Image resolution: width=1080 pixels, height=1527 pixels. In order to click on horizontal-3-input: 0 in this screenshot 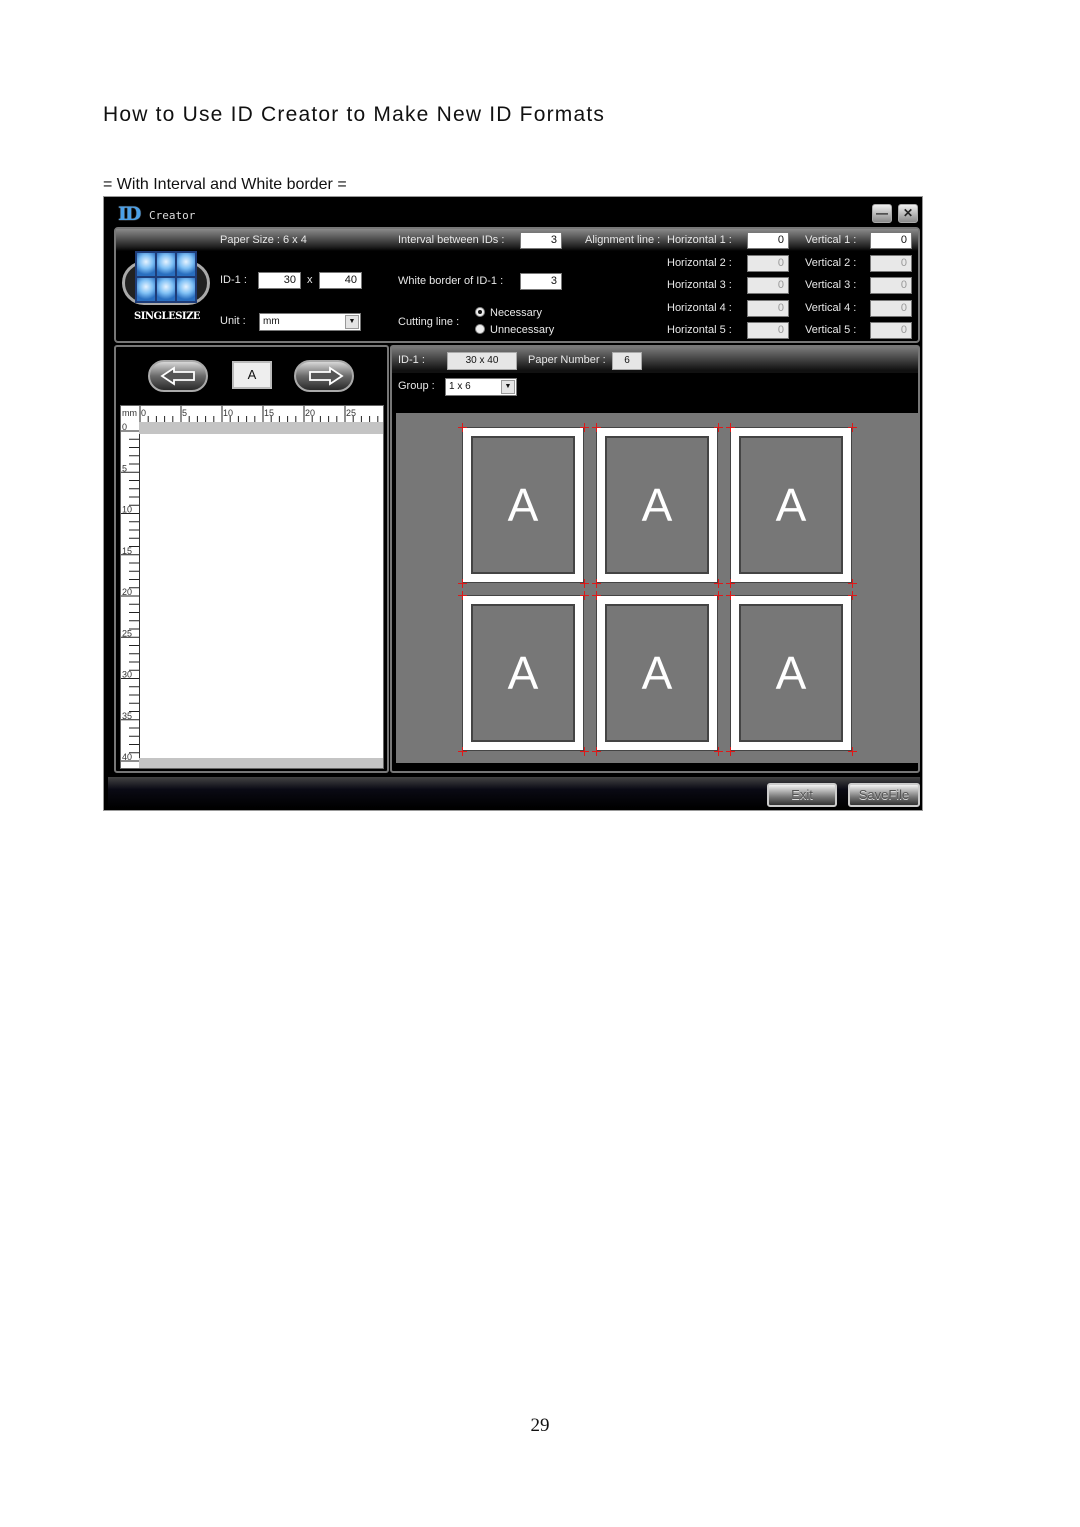, I will do `click(768, 285)`.